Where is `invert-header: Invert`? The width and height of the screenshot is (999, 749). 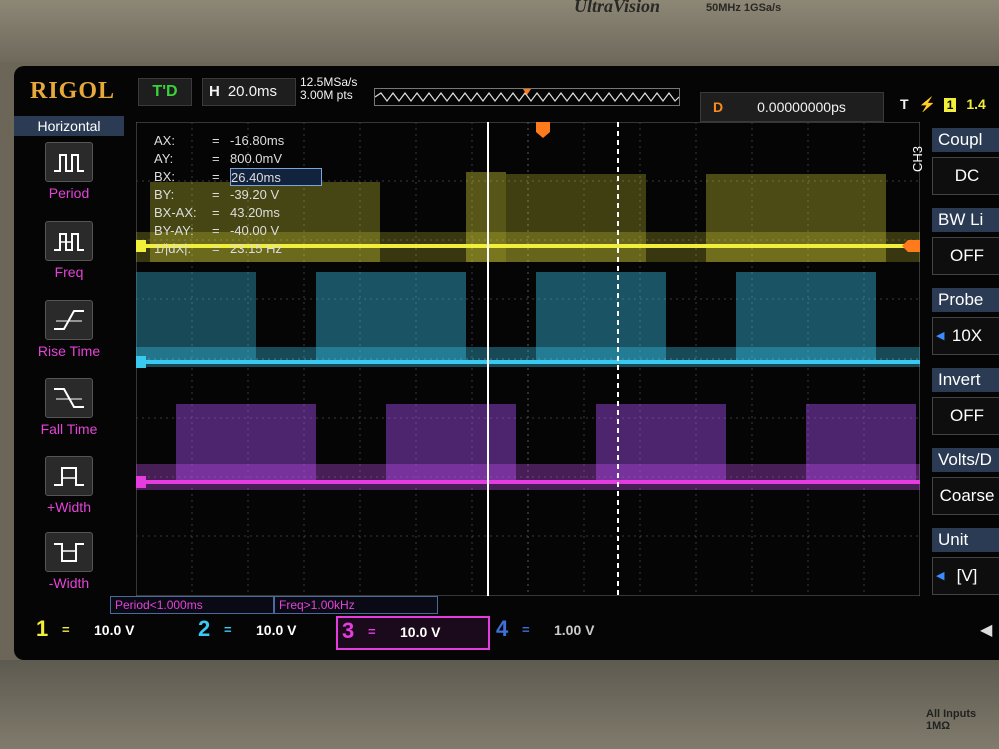
invert-header: Invert is located at coordinates (965, 380).